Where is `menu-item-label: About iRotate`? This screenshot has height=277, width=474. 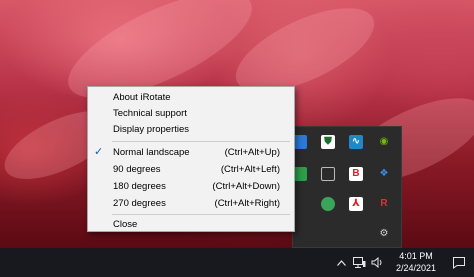 menu-item-label: About iRotate is located at coordinates (142, 97).